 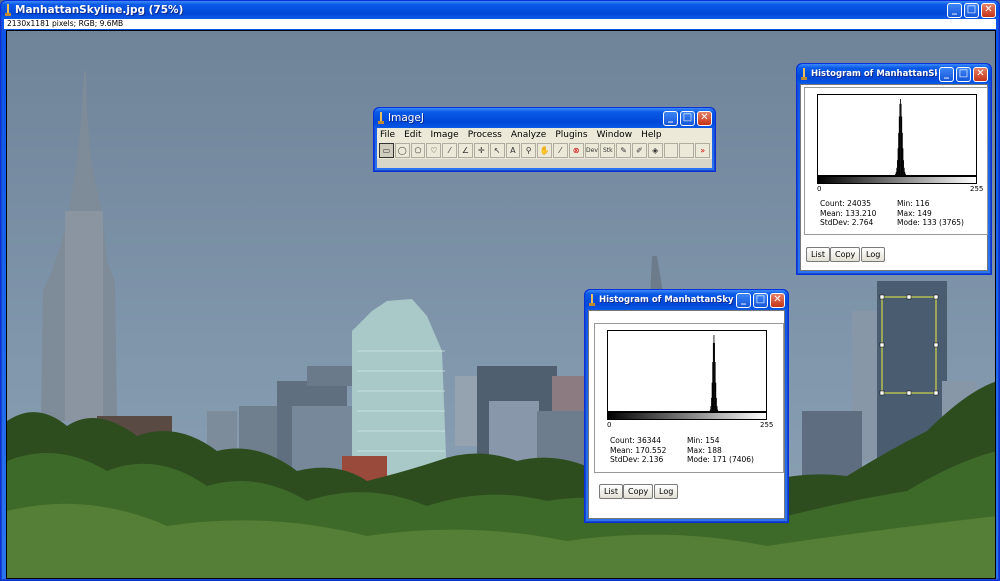 I want to click on menu-file: File, so click(x=387, y=135).